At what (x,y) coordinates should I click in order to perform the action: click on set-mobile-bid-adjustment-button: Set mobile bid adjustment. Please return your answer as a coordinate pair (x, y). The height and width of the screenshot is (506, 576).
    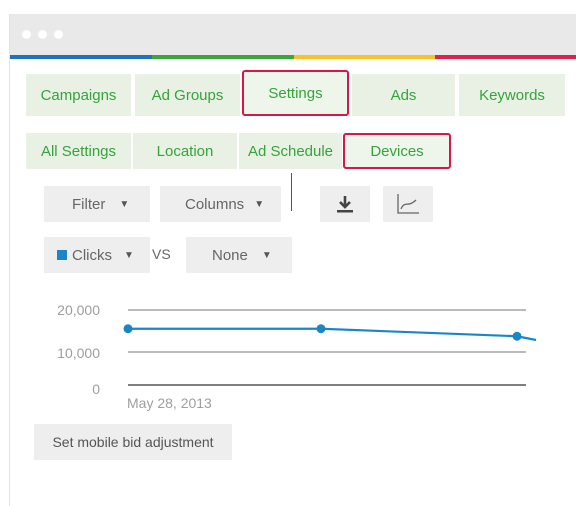
    Looking at the image, I should click on (133, 442).